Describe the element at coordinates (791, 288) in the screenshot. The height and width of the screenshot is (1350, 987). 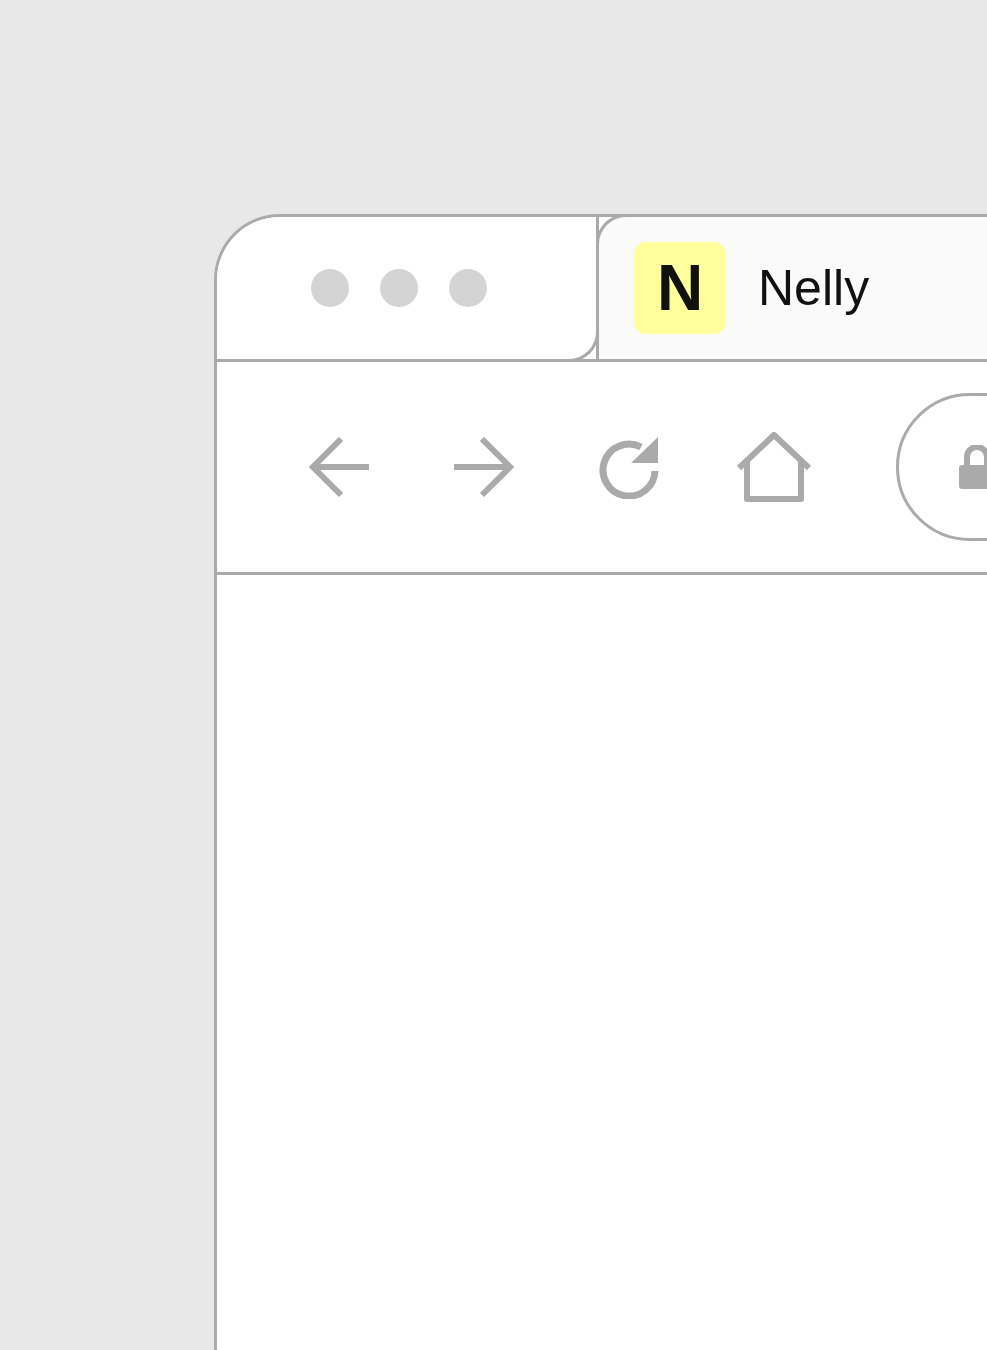
I see `browser-tab: N Nelly` at that location.